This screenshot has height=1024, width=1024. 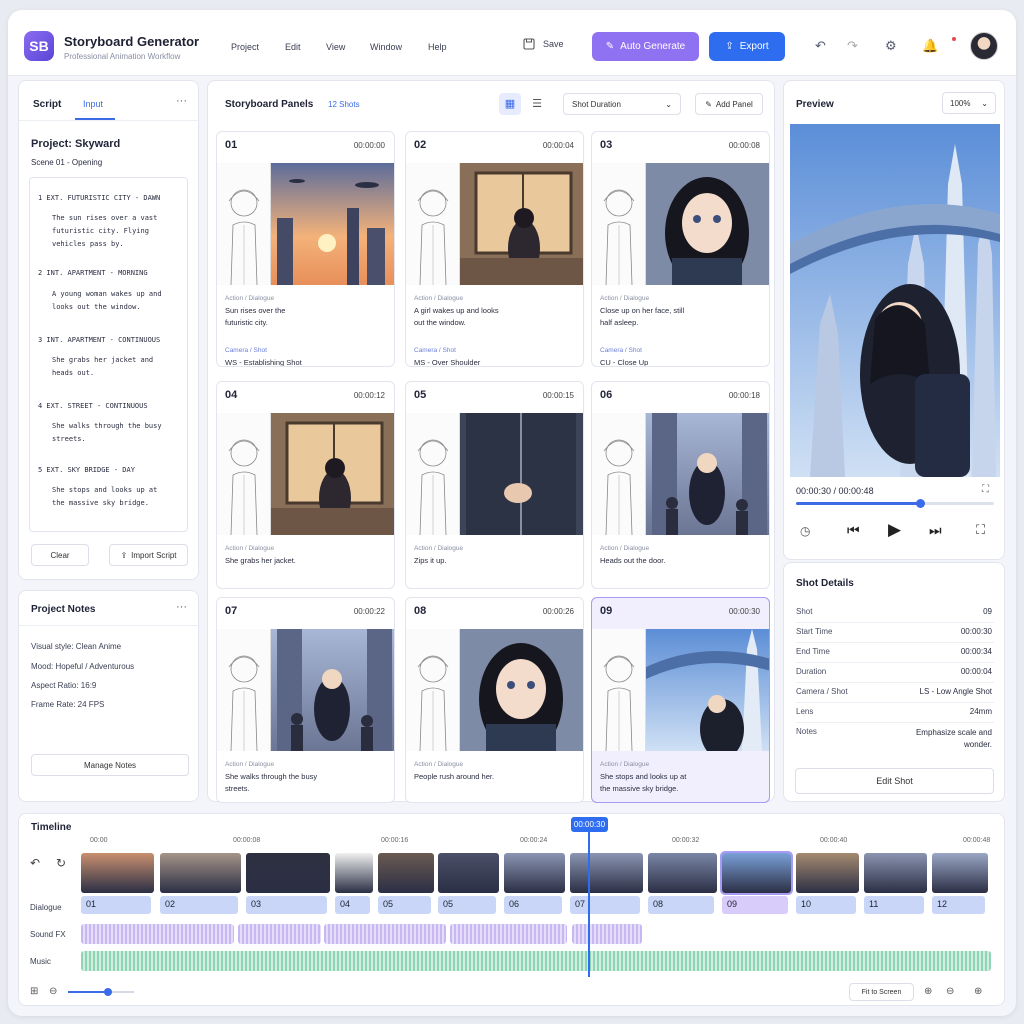 What do you see at coordinates (199, 905) in the screenshot?
I see `dialogue-clip: 02` at bounding box center [199, 905].